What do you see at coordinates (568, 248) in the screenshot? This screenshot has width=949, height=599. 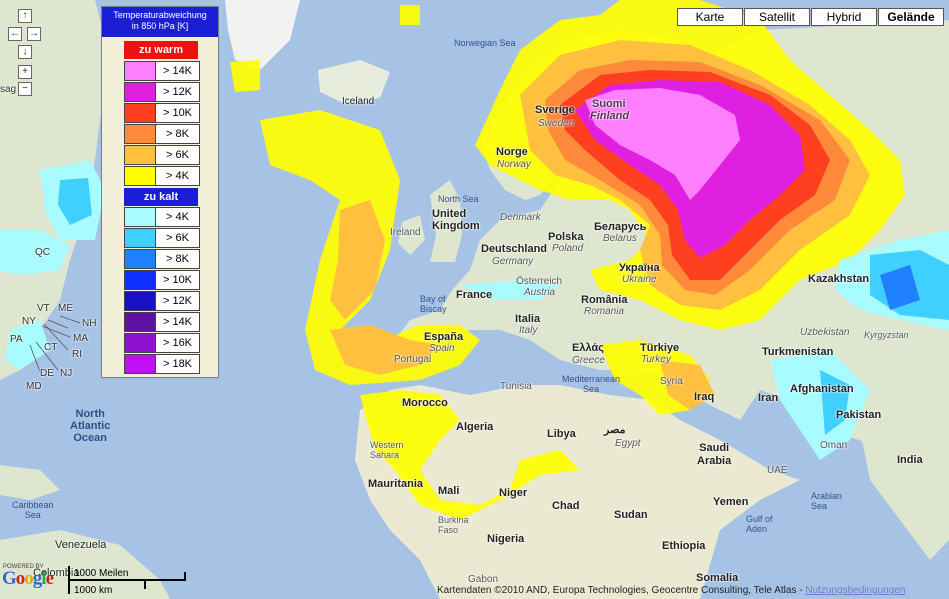 I see `label-poland: Poland` at bounding box center [568, 248].